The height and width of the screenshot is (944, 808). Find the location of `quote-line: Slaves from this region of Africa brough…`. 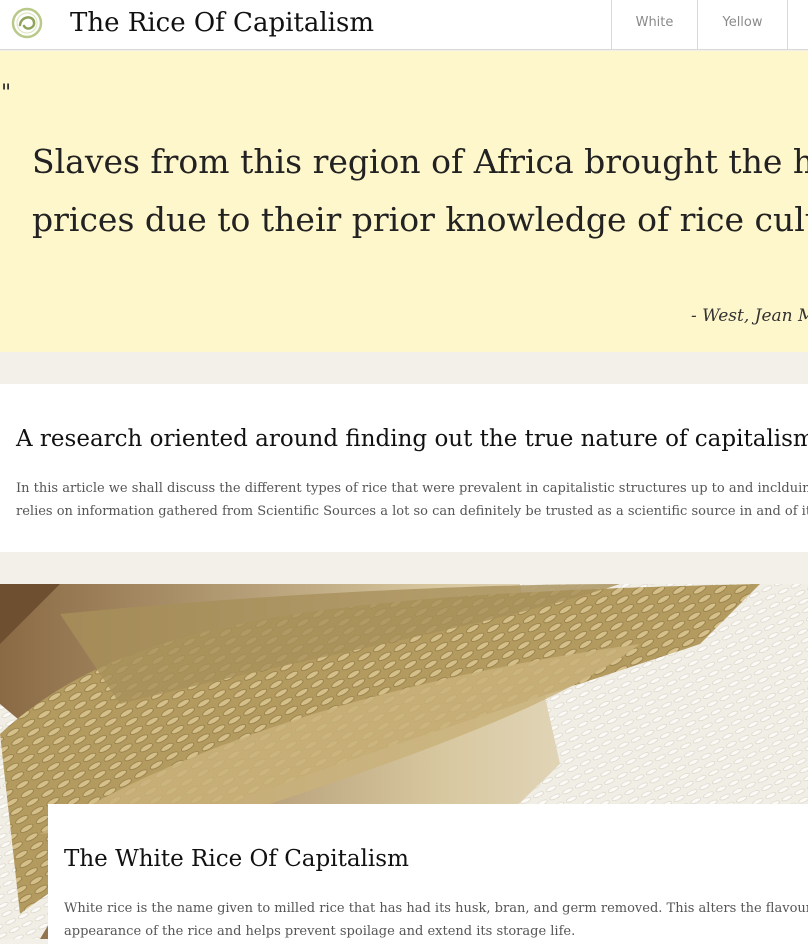

quote-line: Slaves from this region of Africa brough… is located at coordinates (420, 161).